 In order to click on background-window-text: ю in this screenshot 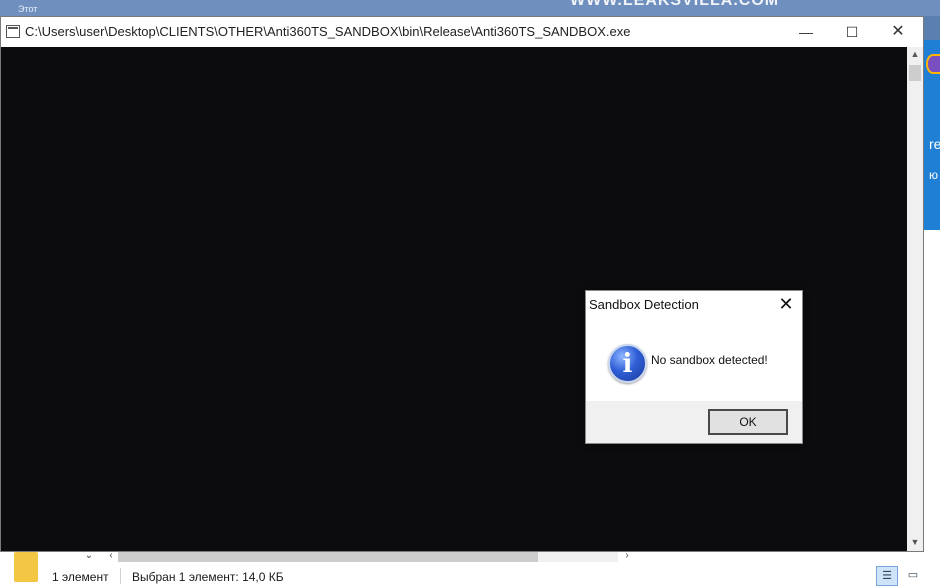, I will do `click(933, 175)`.